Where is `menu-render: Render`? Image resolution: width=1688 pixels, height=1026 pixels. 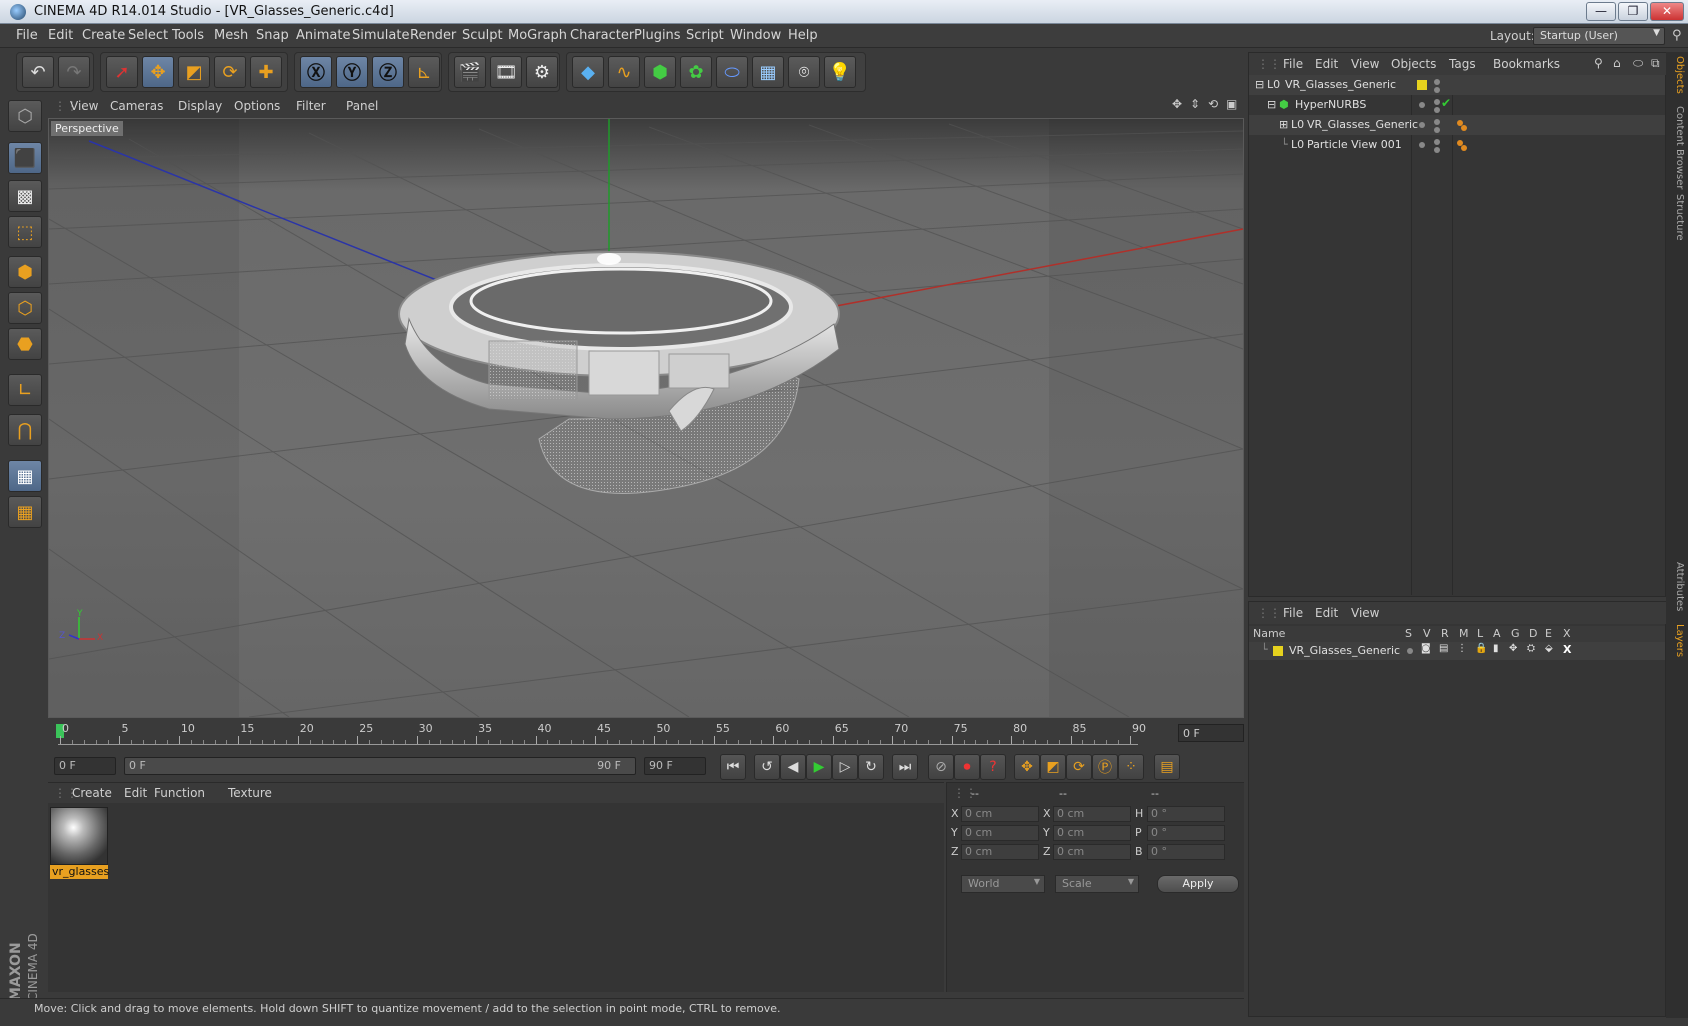
menu-render: Render is located at coordinates (433, 35).